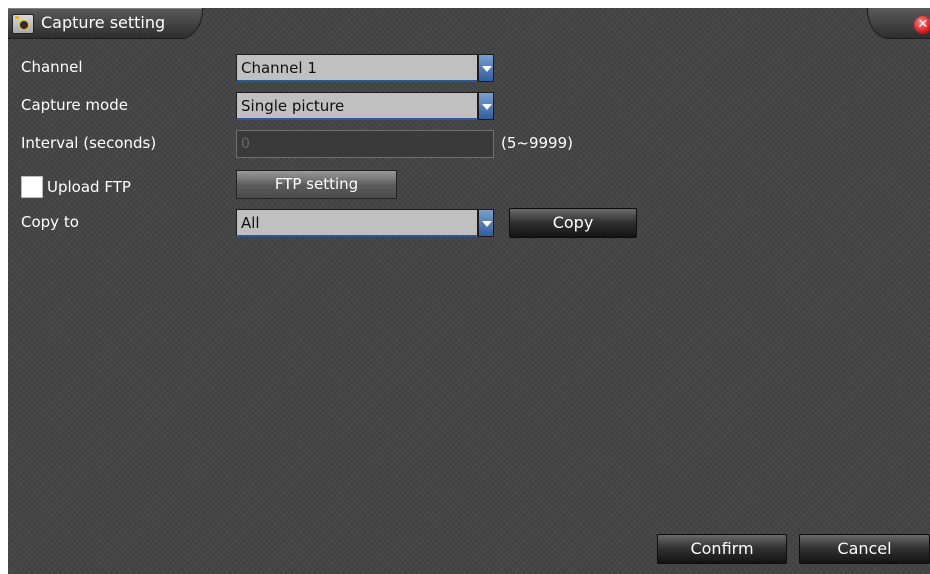 Image resolution: width=930 pixels, height=574 pixels. What do you see at coordinates (722, 549) in the screenshot?
I see `confirm-button: Confirm` at bounding box center [722, 549].